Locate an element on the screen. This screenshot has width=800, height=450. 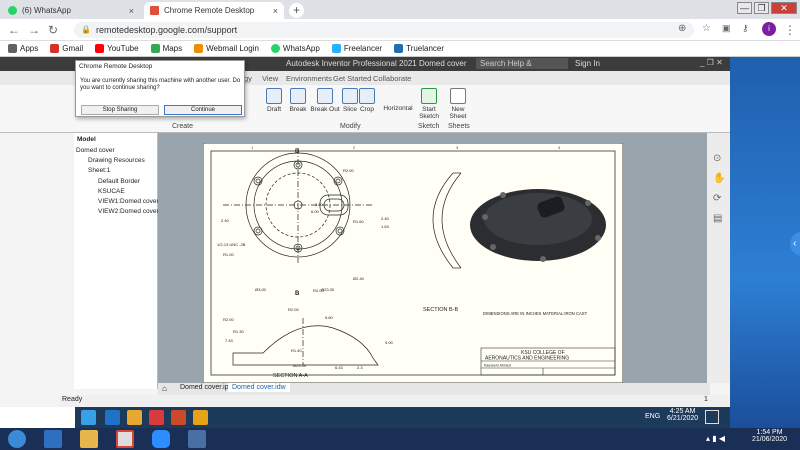
add-icon: ⊕ is located at coordinates (682, 28).